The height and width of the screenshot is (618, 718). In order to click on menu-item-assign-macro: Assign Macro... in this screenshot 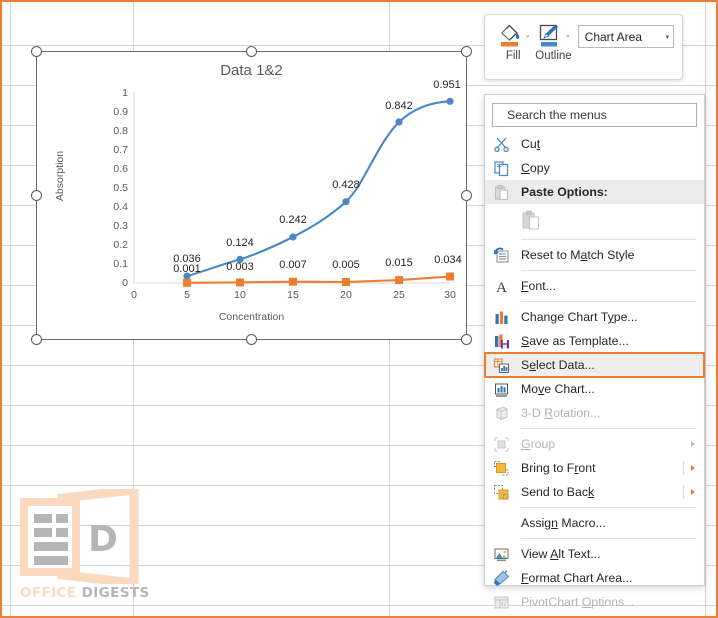, I will do `click(594, 523)`.